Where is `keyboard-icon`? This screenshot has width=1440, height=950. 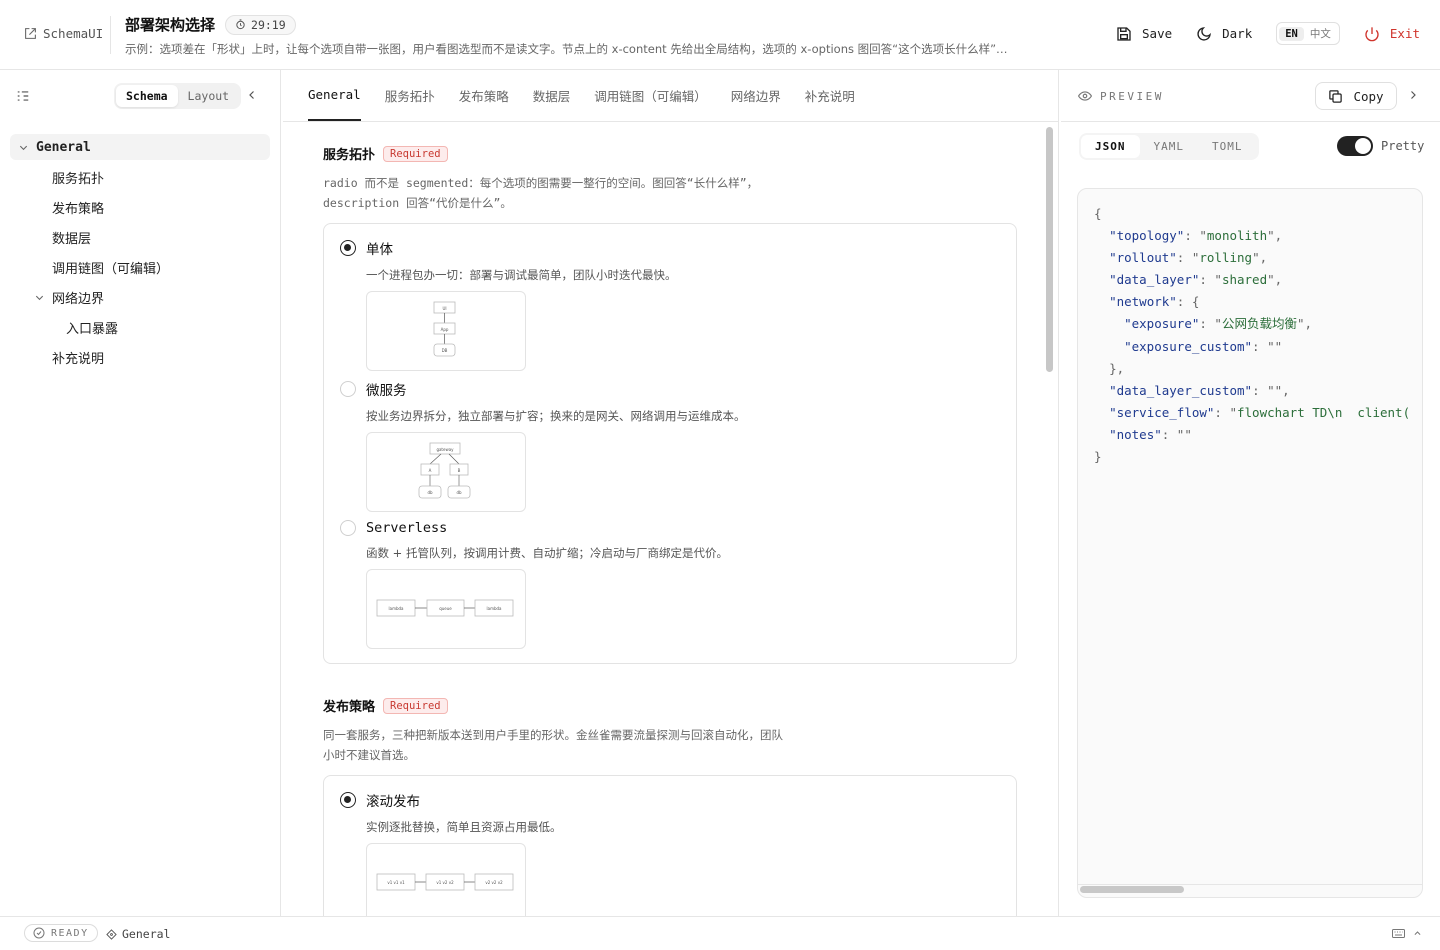 keyboard-icon is located at coordinates (1398, 933).